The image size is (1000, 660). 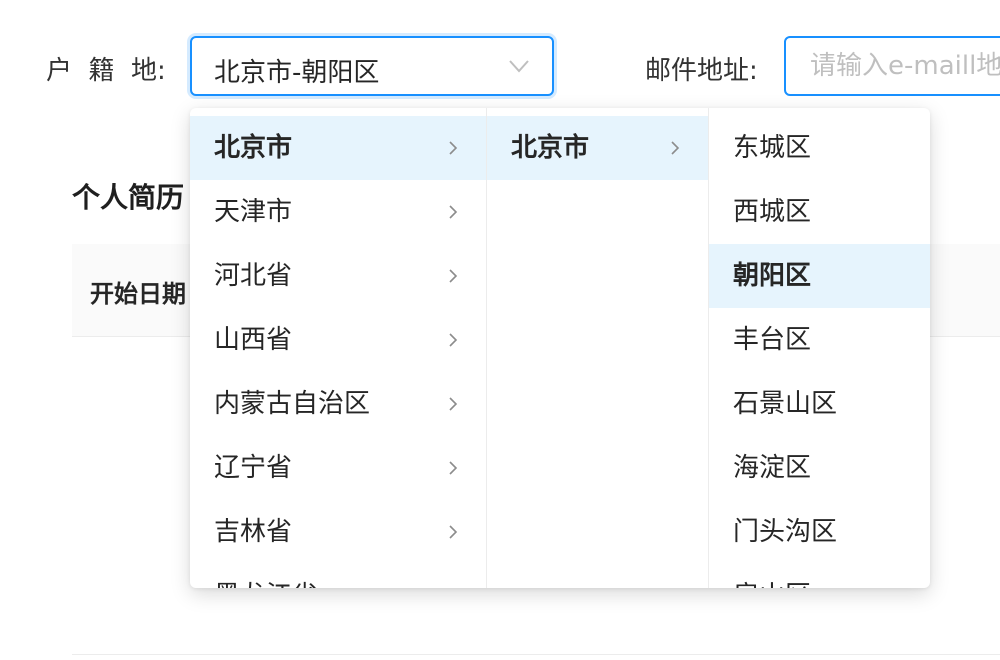 What do you see at coordinates (253, 276) in the screenshot?
I see `province-option-label: 河北省` at bounding box center [253, 276].